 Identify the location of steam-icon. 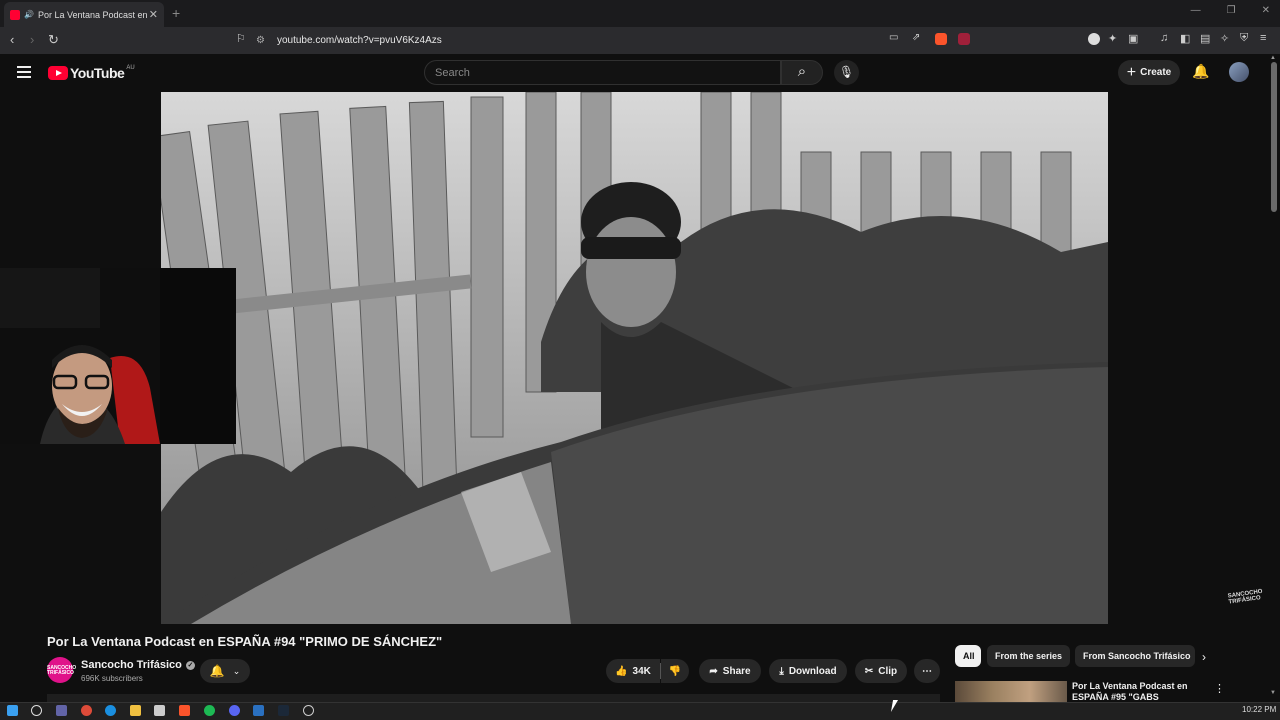
(283, 710).